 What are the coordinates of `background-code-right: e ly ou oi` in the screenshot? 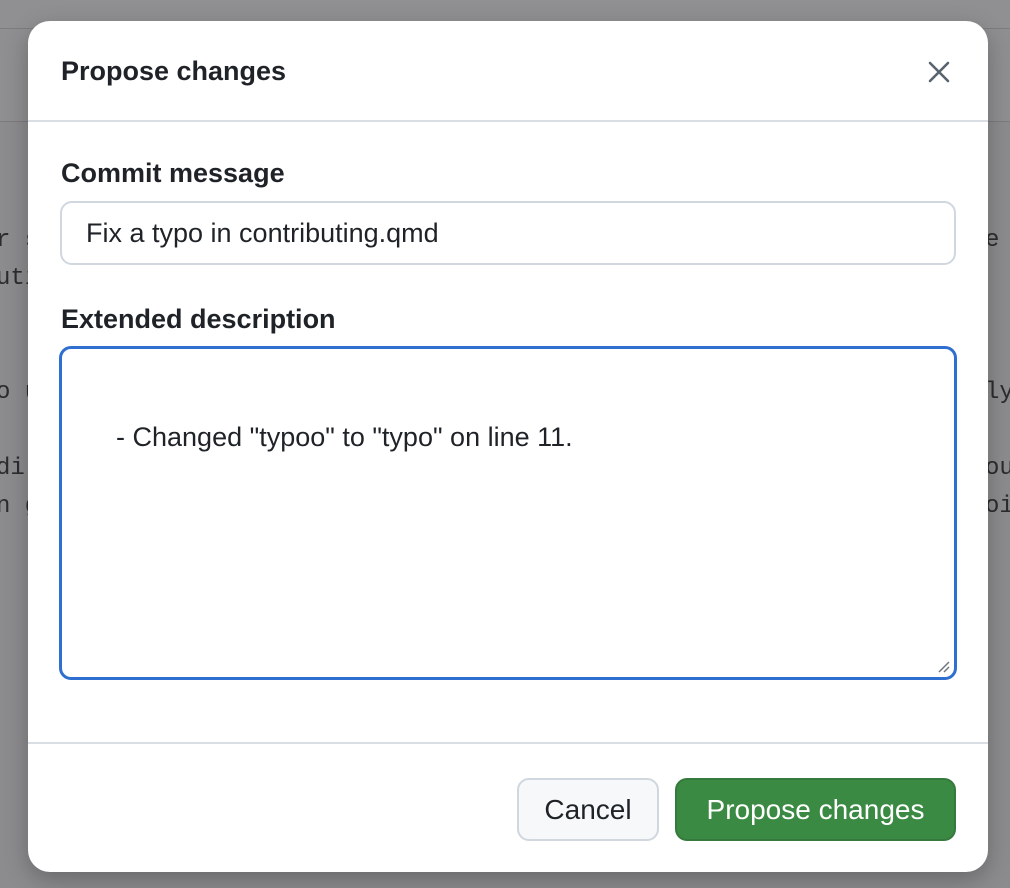 It's located at (997, 373).